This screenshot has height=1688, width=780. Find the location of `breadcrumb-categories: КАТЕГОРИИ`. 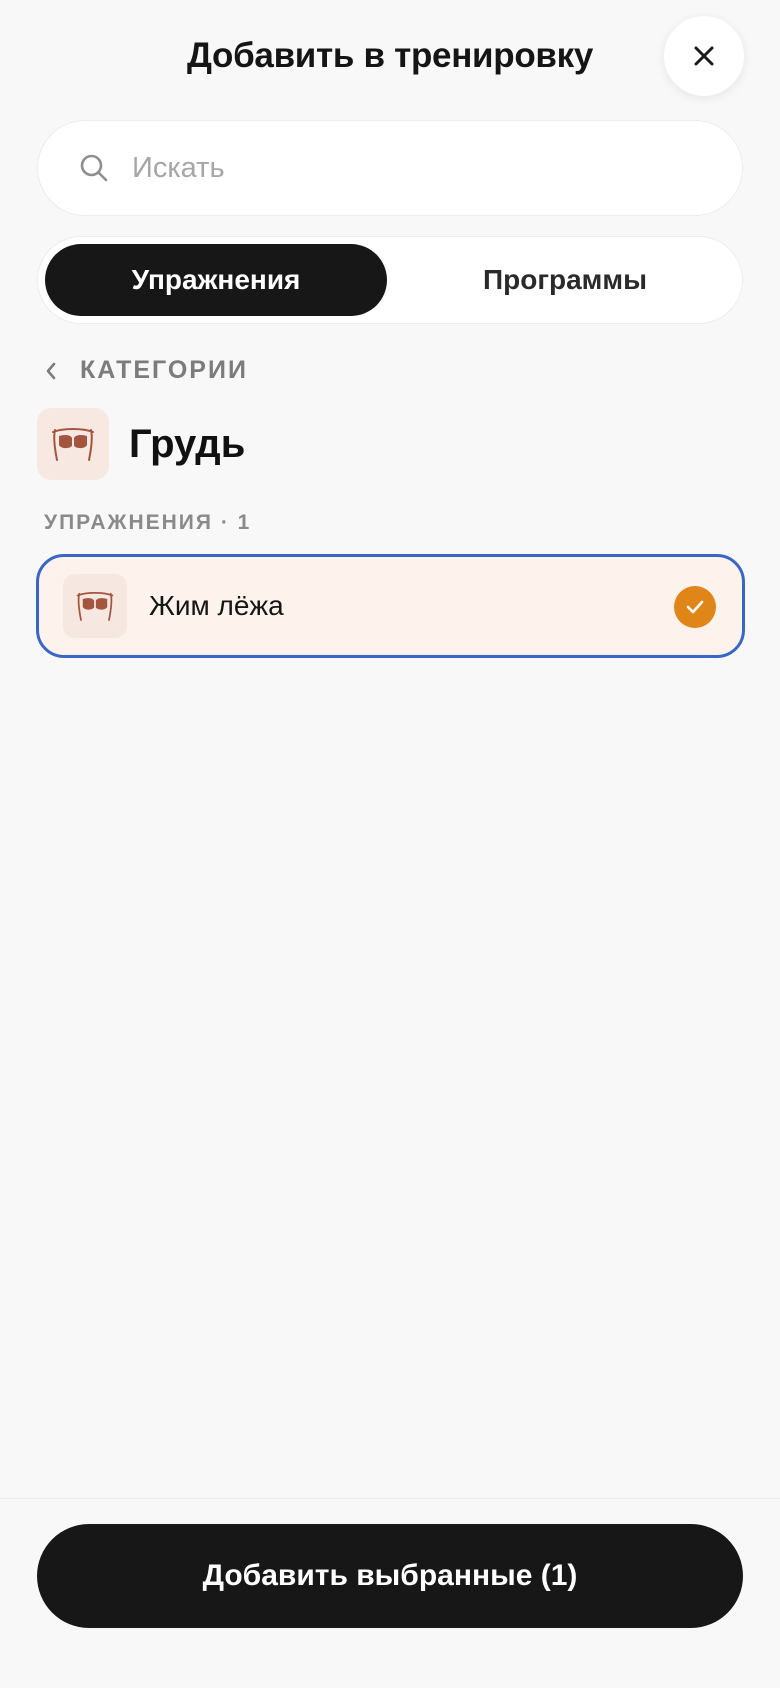

breadcrumb-categories: КАТЕГОРИИ is located at coordinates (146, 370).